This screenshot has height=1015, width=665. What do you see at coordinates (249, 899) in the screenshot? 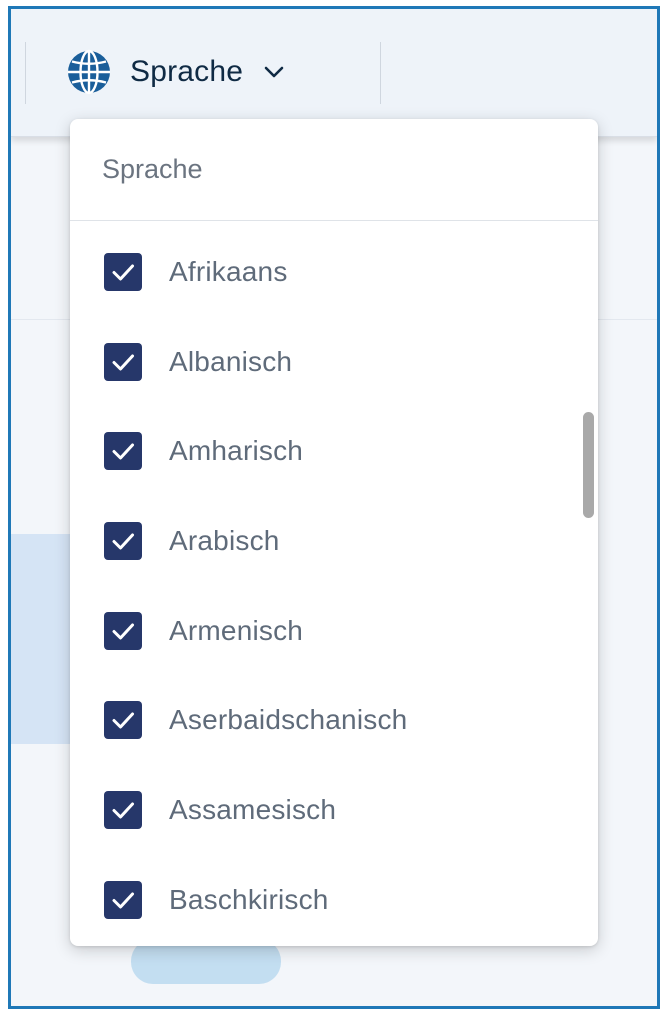
I see `language-option-label: Baschkirisch` at bounding box center [249, 899].